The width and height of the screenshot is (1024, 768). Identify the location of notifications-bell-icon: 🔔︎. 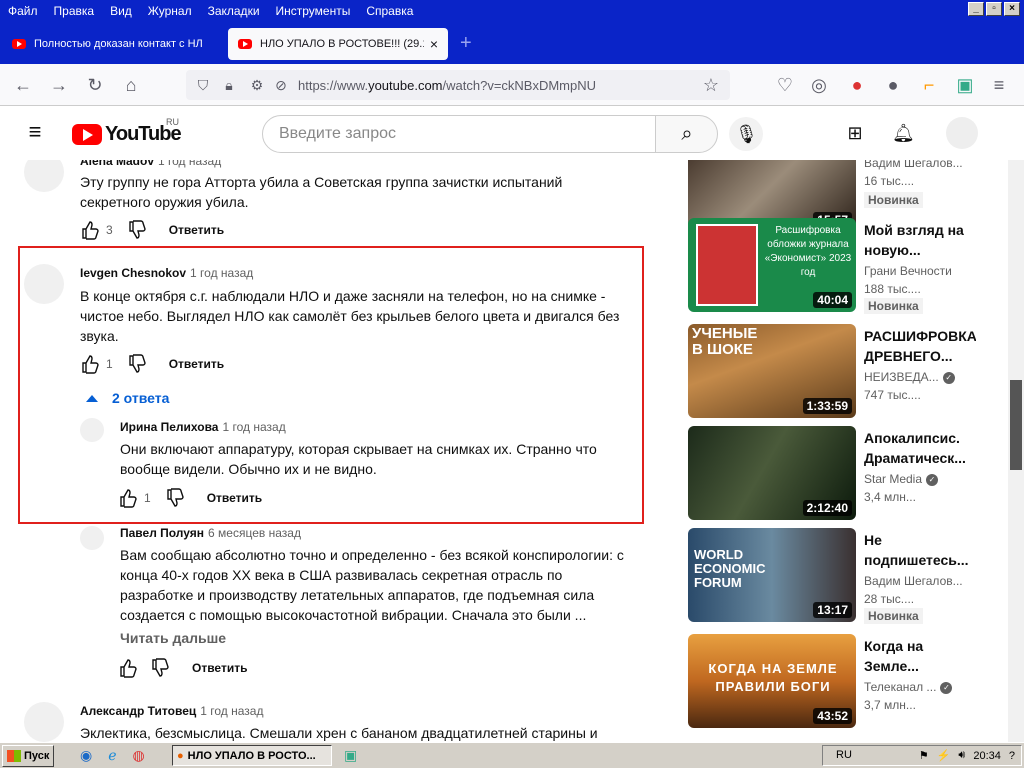
(903, 133).